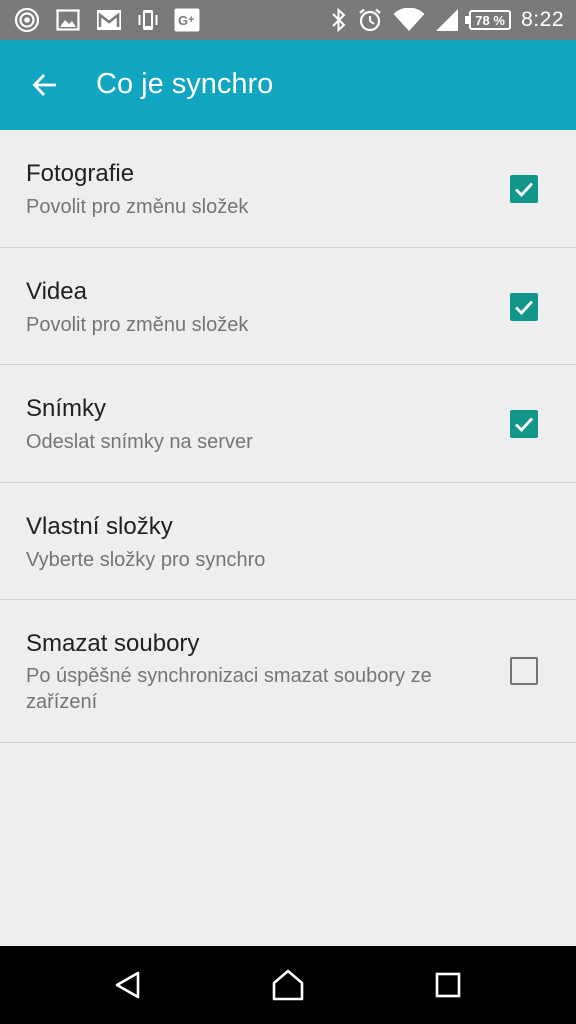  I want to click on home-icon, so click(288, 985).